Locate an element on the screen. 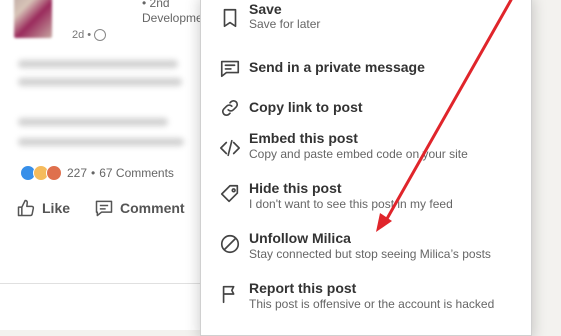  author-avatar is located at coordinates (33, 19).